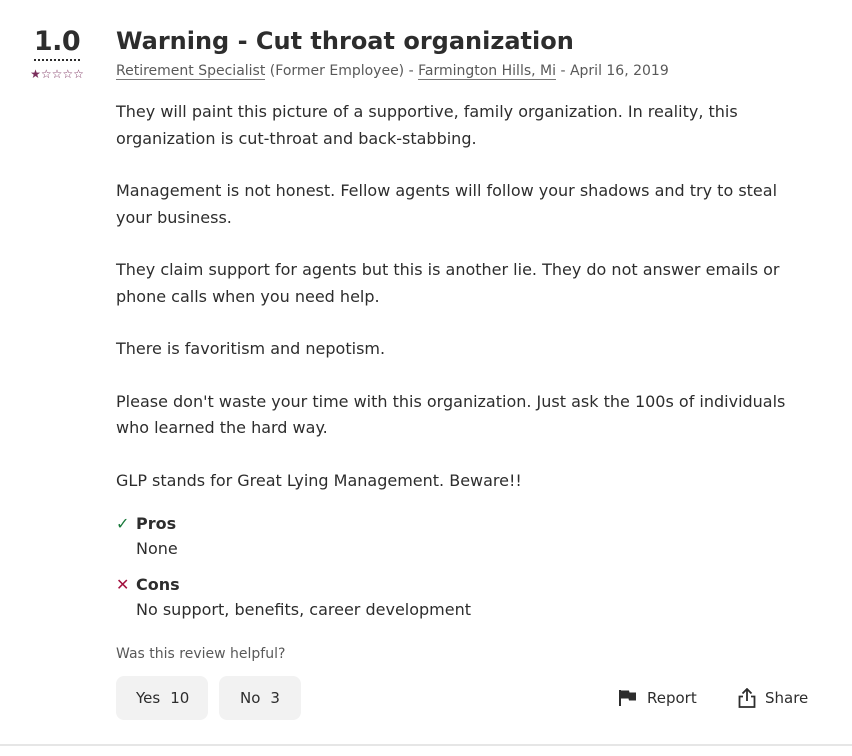 Image resolution: width=852 pixels, height=756 pixels. What do you see at coordinates (304, 609) in the screenshot?
I see `cons-text: No support, benefits, career development` at bounding box center [304, 609].